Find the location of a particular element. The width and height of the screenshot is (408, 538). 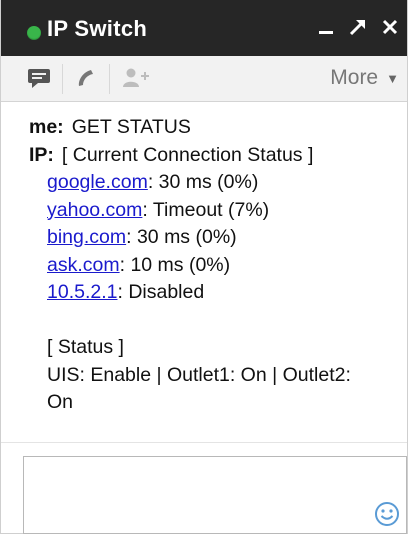

message-row: me: GET STATUS is located at coordinates (207, 128).